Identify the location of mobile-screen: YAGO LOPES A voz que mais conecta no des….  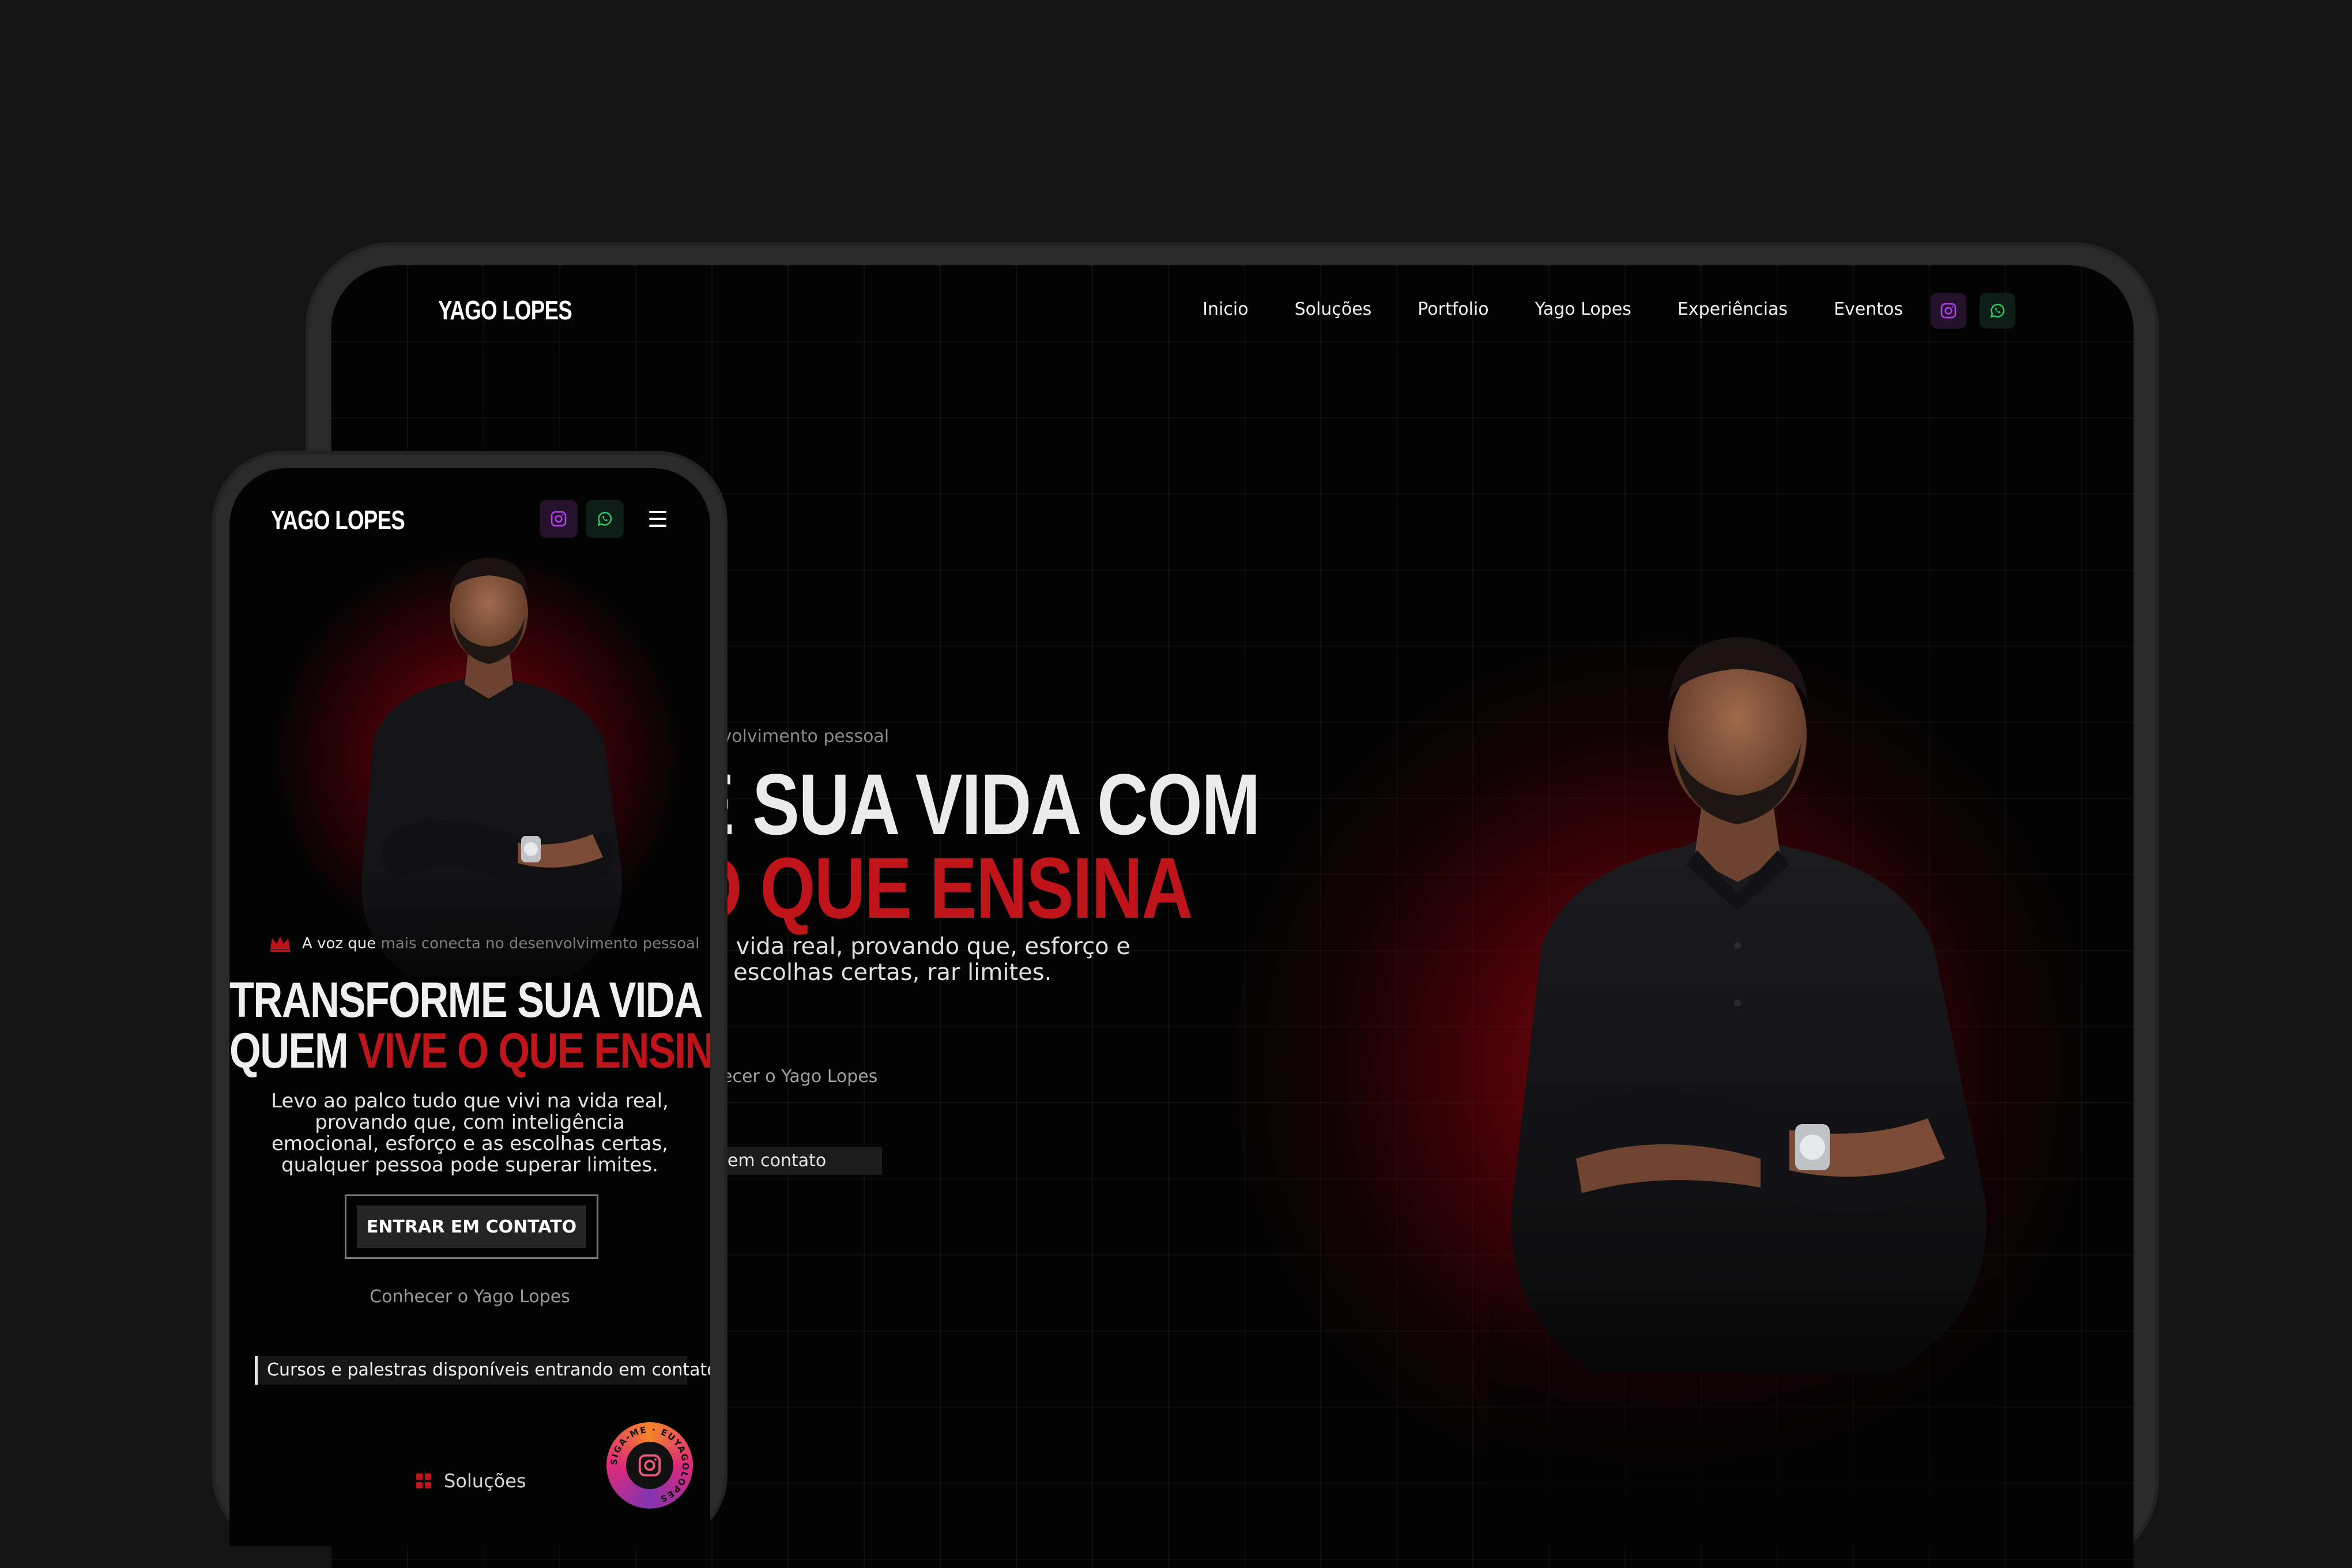
(469, 1007).